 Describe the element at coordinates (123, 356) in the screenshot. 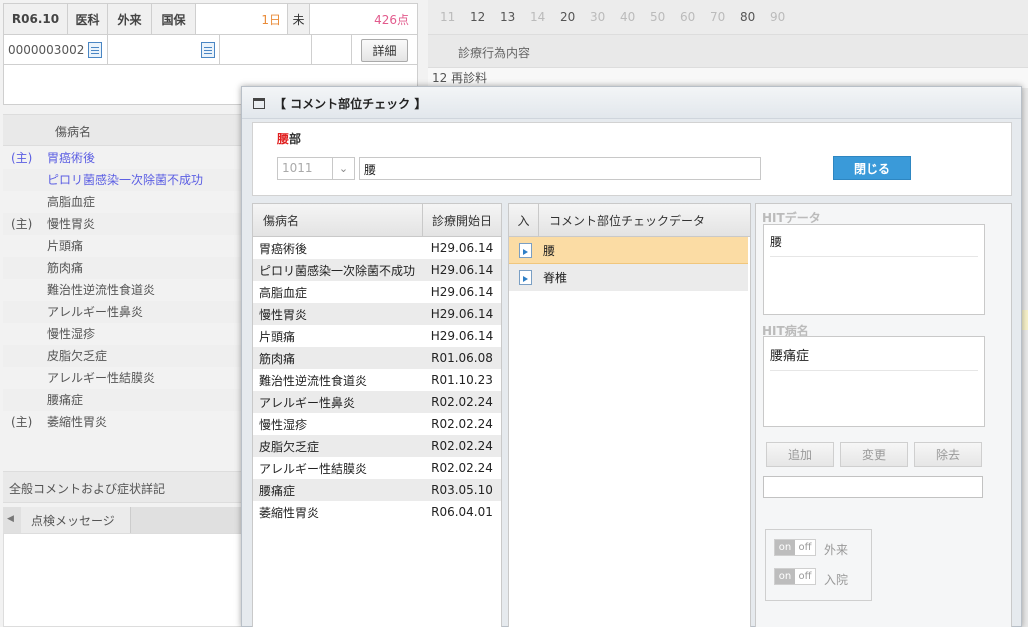

I see `disease-list-item: 皮脂欠乏症` at that location.